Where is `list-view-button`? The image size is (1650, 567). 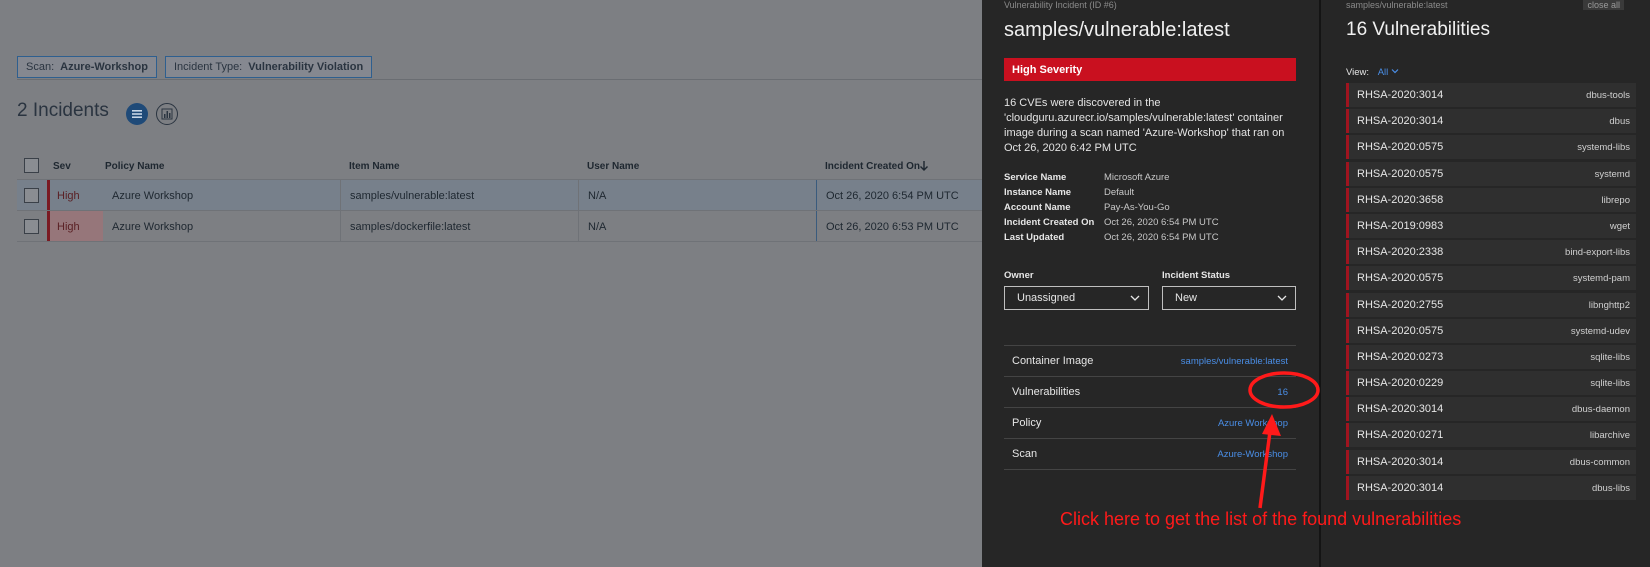
list-view-button is located at coordinates (137, 114).